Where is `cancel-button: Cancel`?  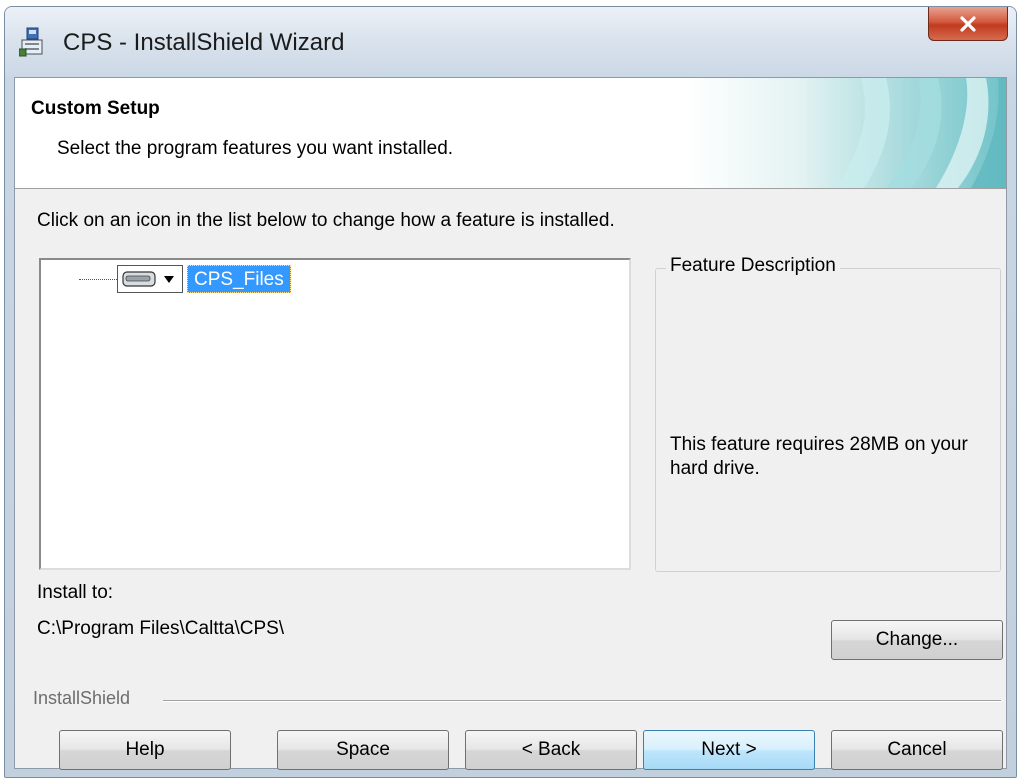
cancel-button: Cancel is located at coordinates (917, 750).